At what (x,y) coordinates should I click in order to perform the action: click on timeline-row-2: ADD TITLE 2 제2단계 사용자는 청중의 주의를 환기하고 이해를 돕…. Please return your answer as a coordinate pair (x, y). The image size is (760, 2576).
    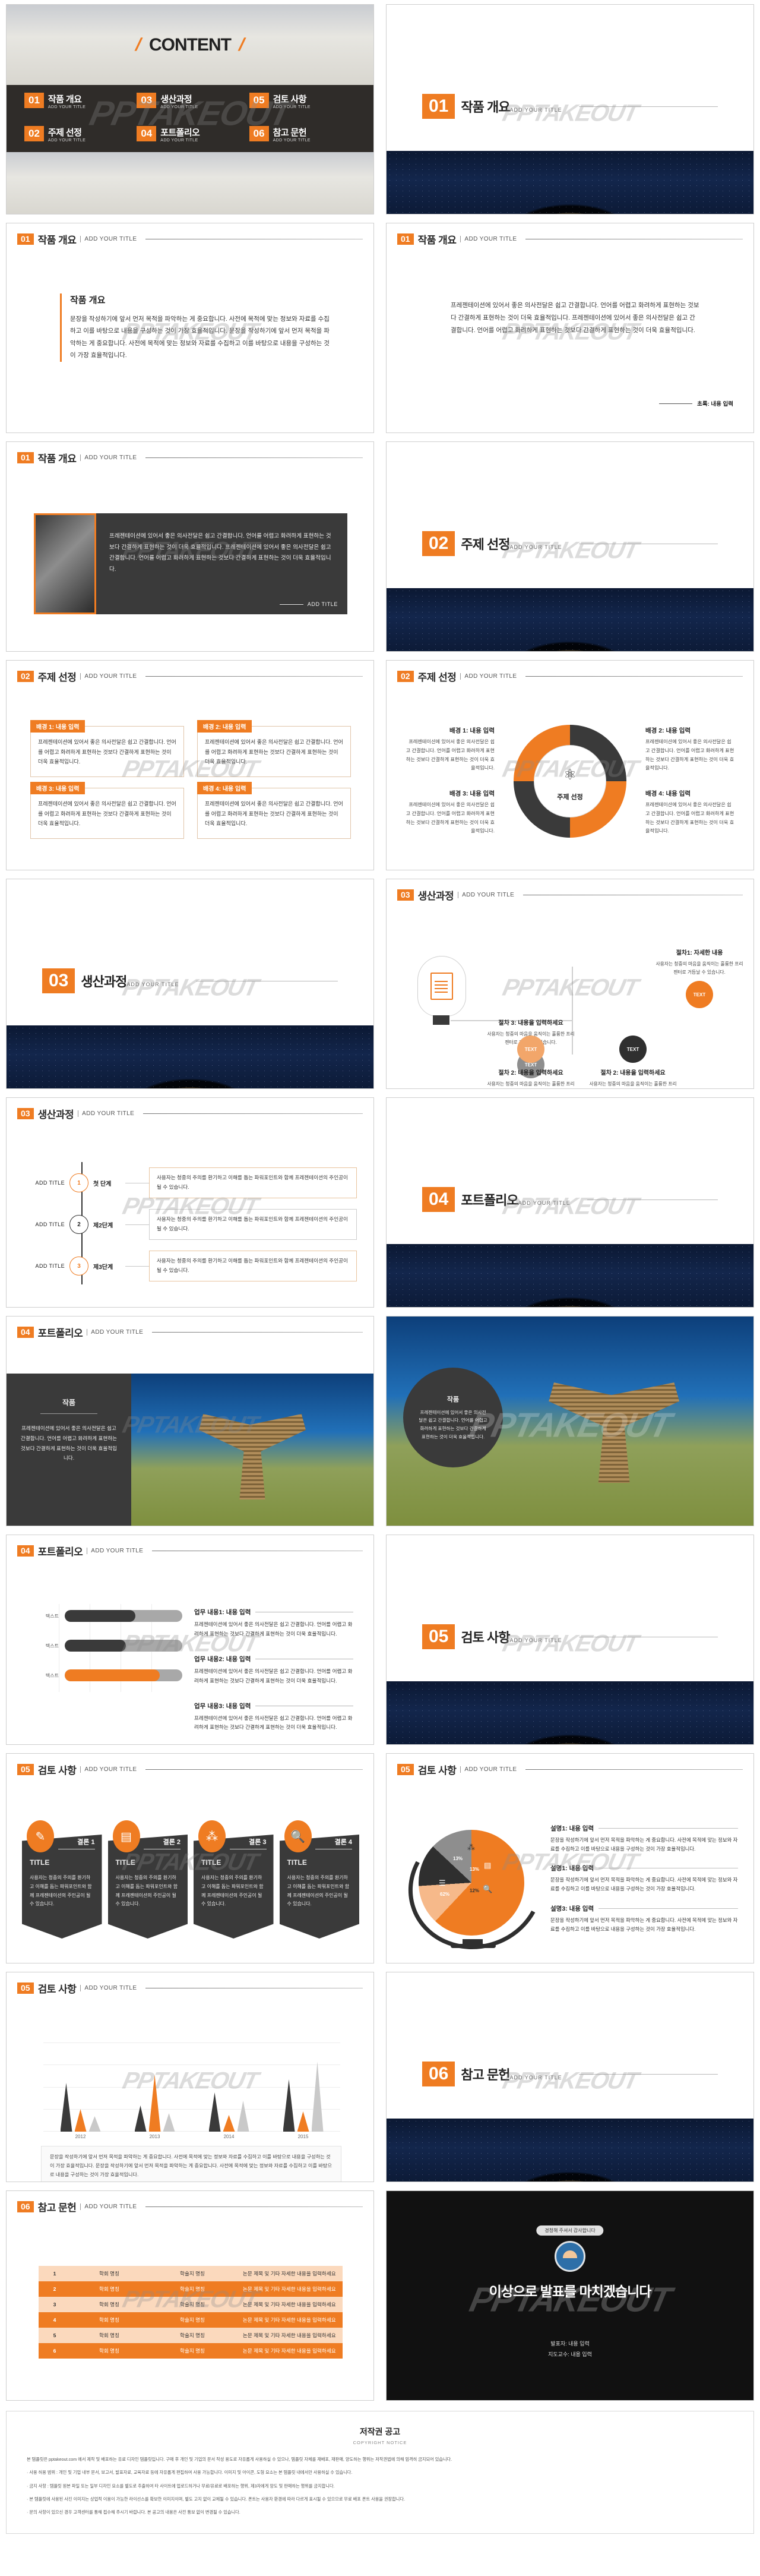
    Looking at the image, I should click on (190, 1224).